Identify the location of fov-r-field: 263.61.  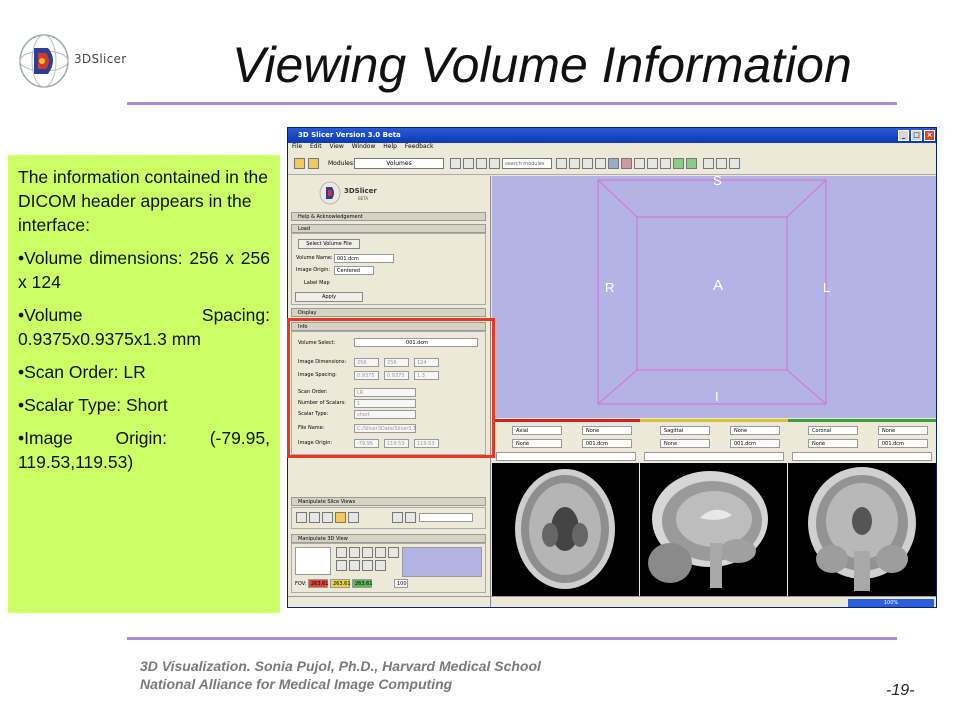
(318, 583).